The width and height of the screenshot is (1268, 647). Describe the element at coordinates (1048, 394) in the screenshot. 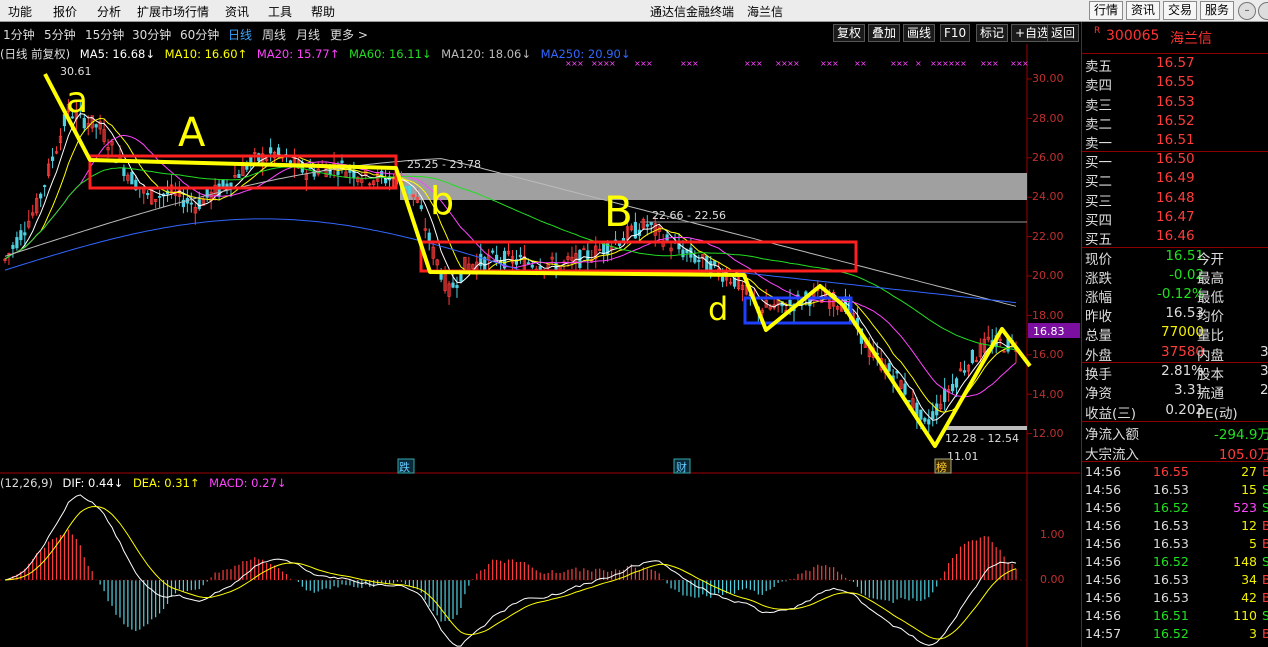

I see `price-tick: 14.00` at that location.